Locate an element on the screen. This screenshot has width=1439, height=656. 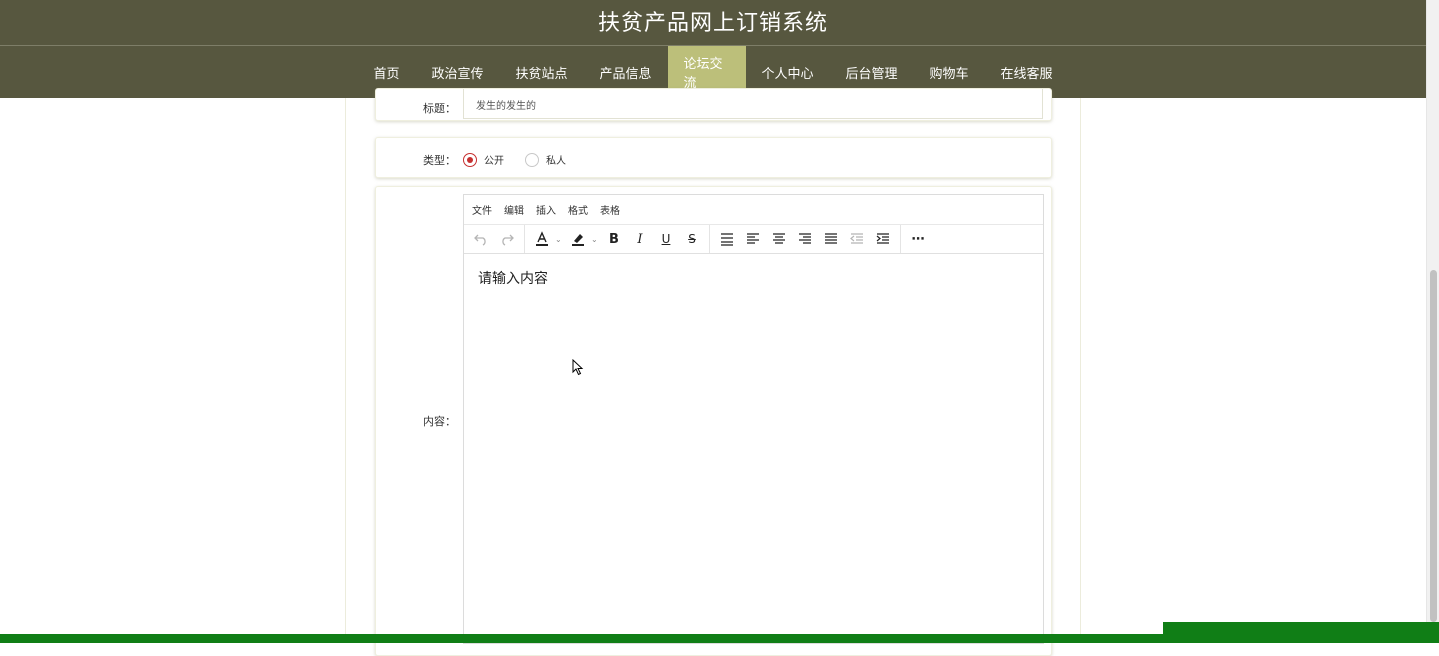
font-color-icon is located at coordinates (542, 239).